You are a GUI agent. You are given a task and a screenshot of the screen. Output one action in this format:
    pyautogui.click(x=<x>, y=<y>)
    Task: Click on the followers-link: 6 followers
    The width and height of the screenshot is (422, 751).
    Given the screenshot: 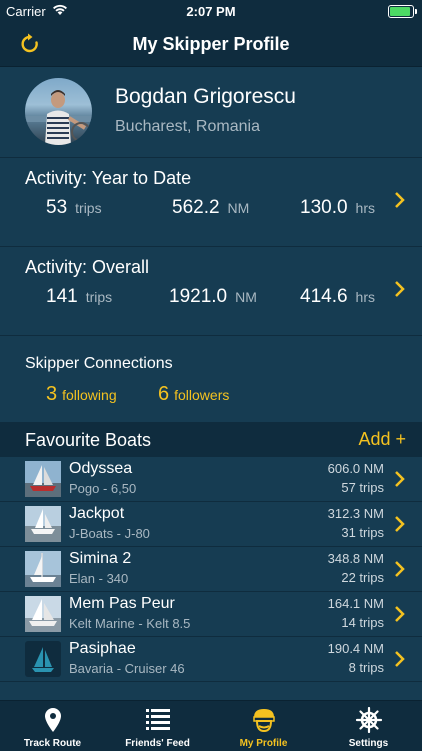 What is the action you would take?
    pyautogui.click(x=193, y=394)
    